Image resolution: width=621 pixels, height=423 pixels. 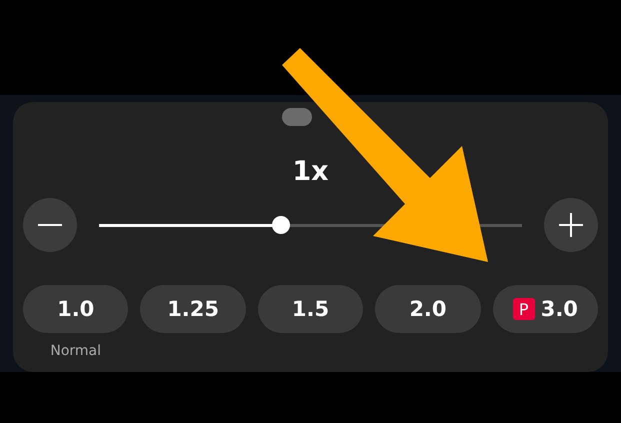 I want to click on preset-label: 3.0, so click(x=559, y=309).